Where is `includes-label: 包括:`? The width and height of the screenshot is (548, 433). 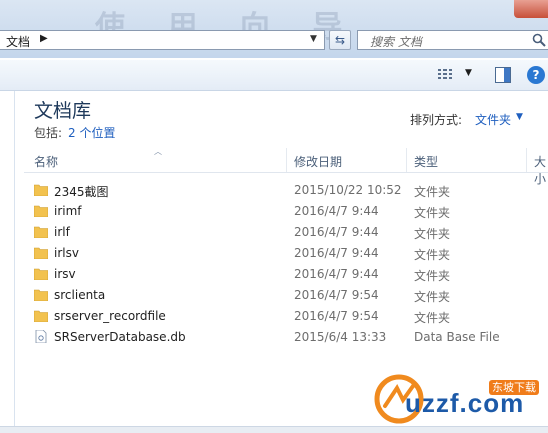
includes-label: 包括: is located at coordinates (48, 133).